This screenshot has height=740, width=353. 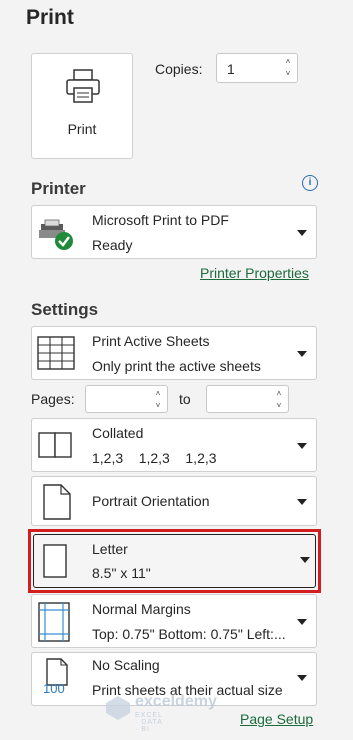 What do you see at coordinates (126, 665) in the screenshot?
I see `scaling-title: No Scaling` at bounding box center [126, 665].